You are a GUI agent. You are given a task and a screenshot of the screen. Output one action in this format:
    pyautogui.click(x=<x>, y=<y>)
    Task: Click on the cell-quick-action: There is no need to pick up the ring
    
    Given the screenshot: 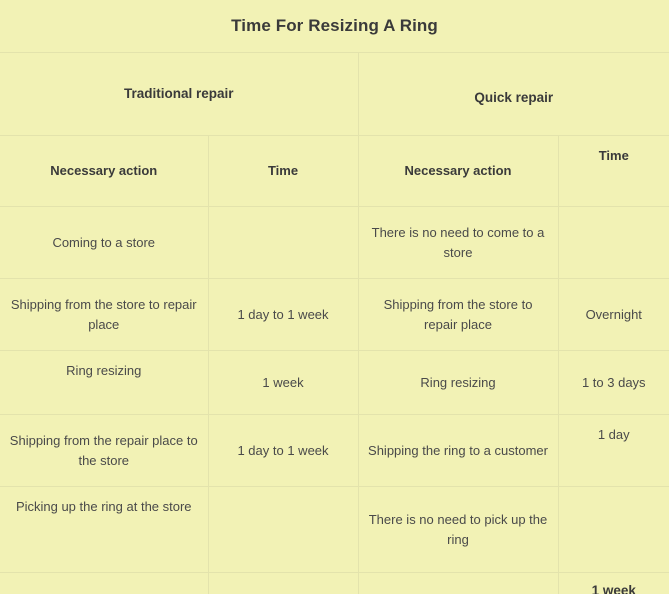 What is the action you would take?
    pyautogui.click(x=458, y=529)
    